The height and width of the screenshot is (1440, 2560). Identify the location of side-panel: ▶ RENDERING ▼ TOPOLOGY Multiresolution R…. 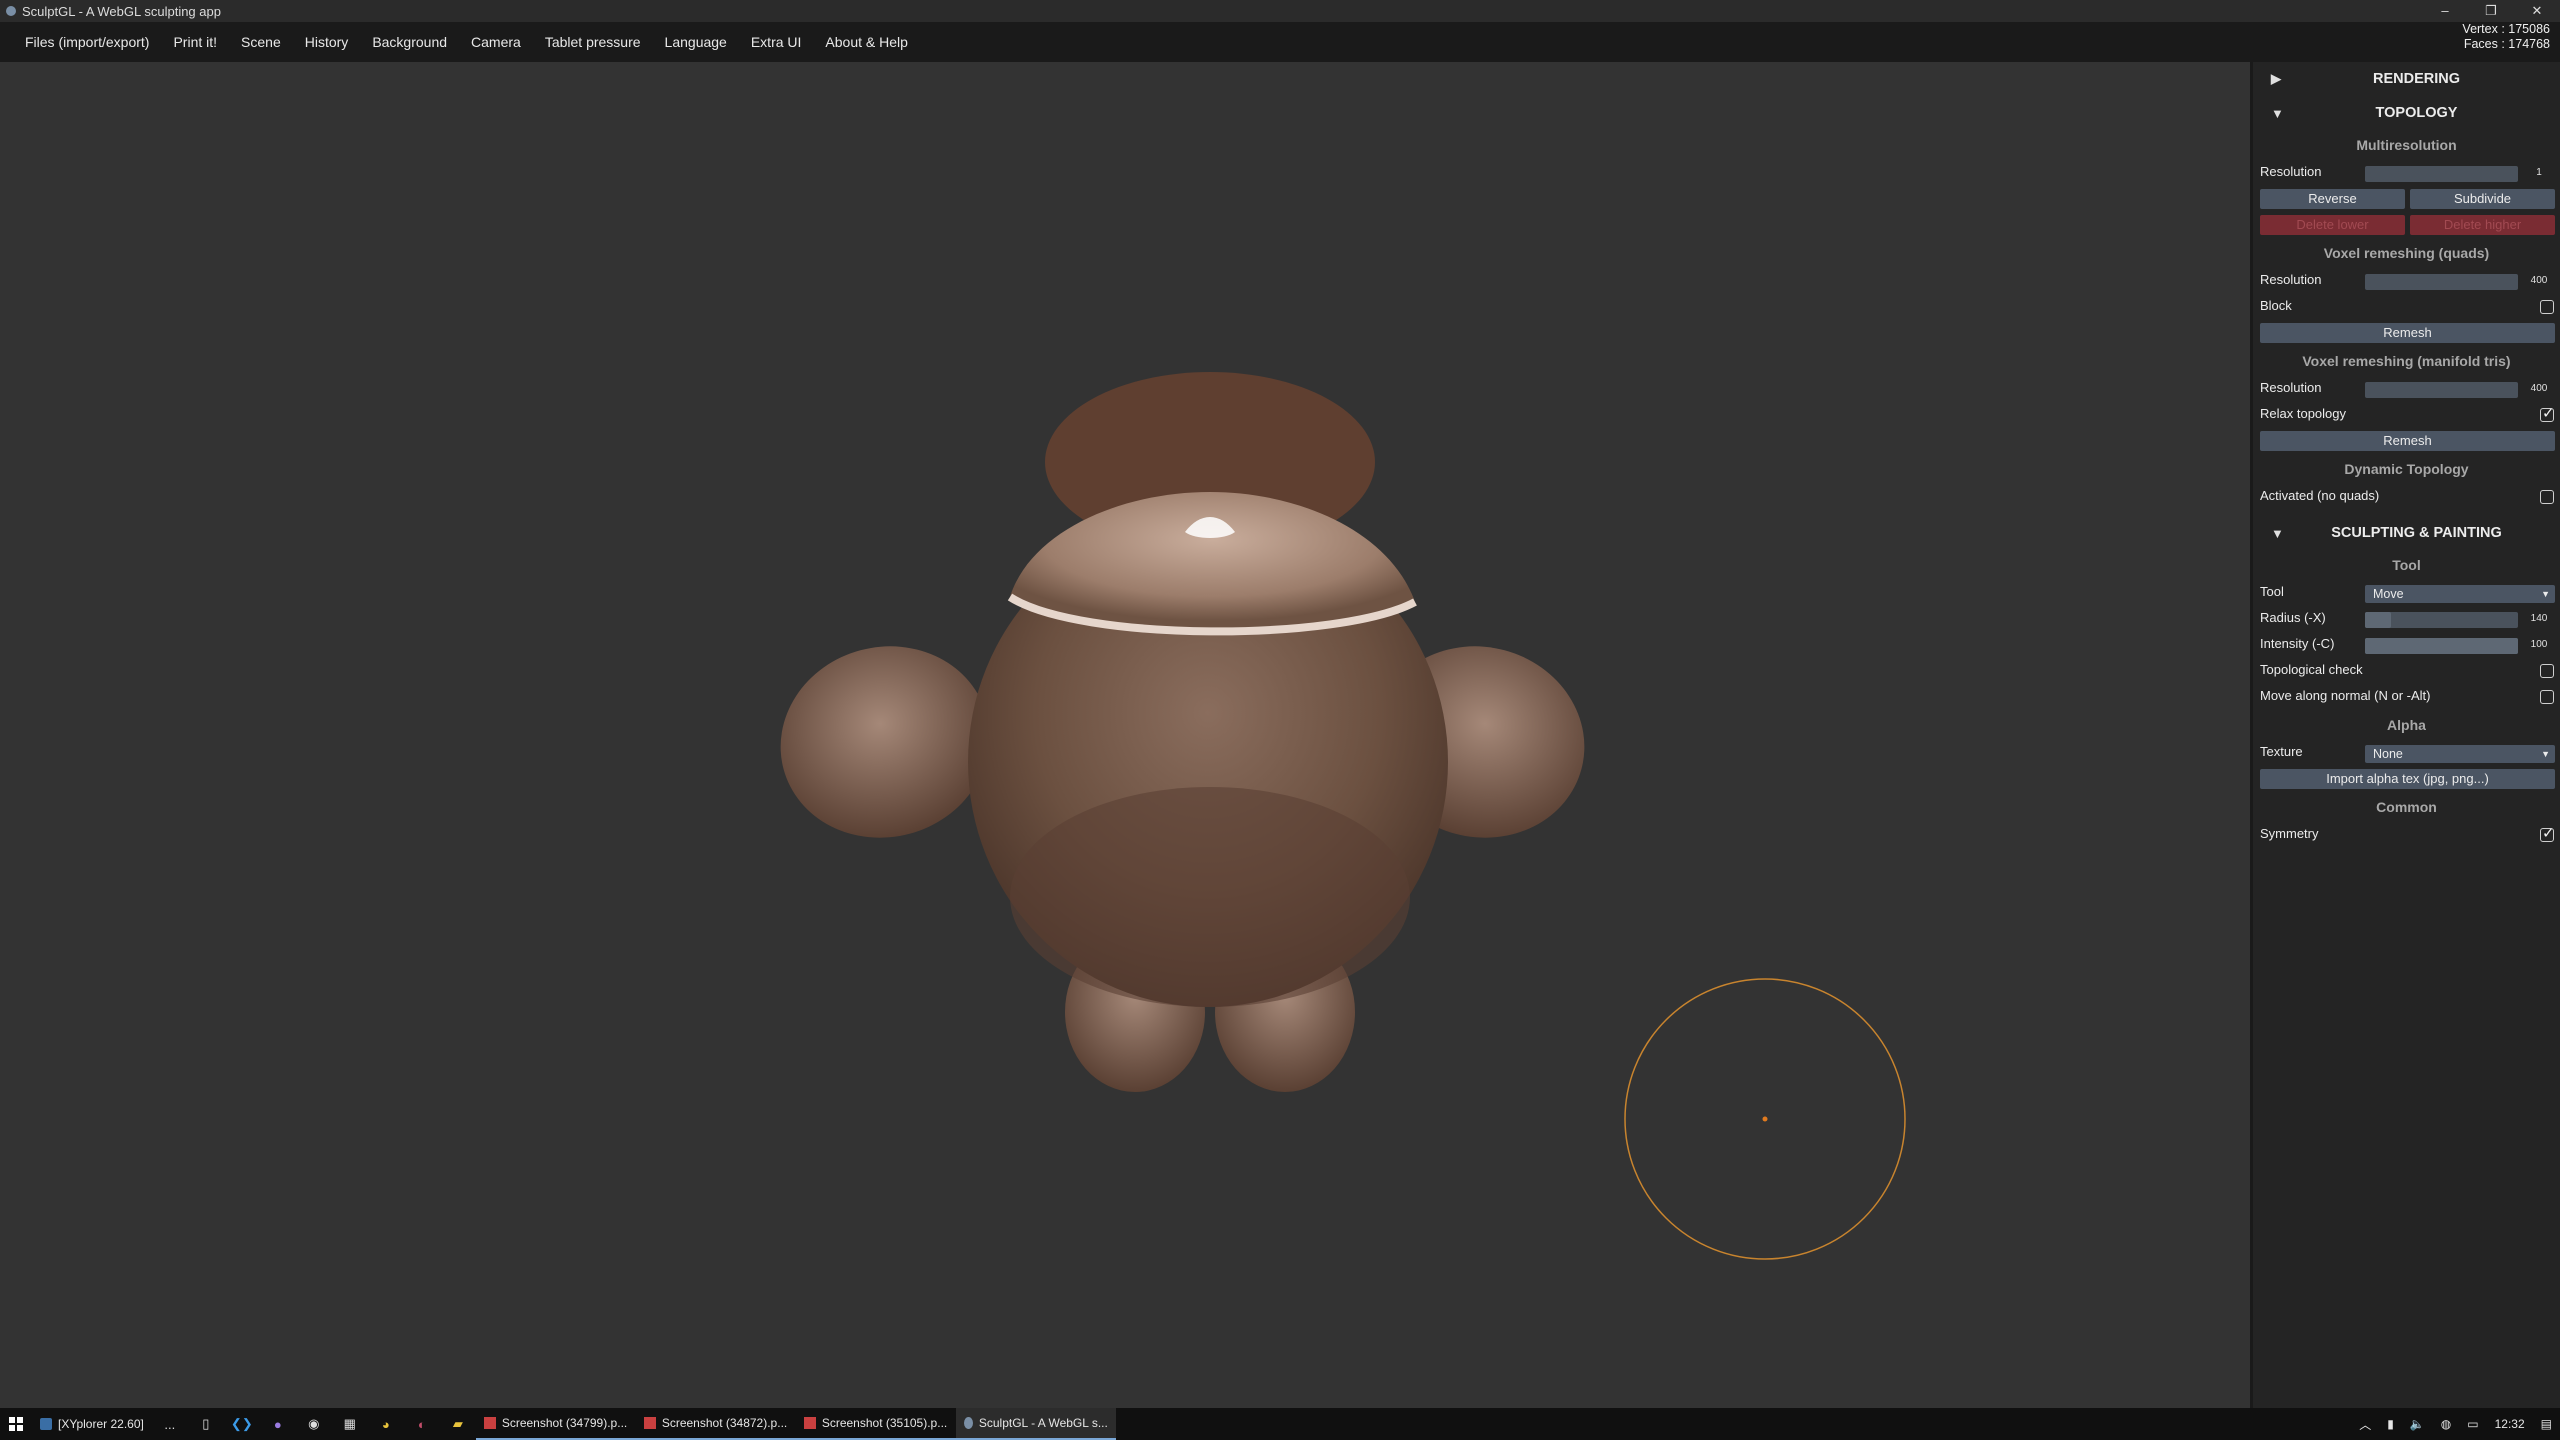
(2405, 735).